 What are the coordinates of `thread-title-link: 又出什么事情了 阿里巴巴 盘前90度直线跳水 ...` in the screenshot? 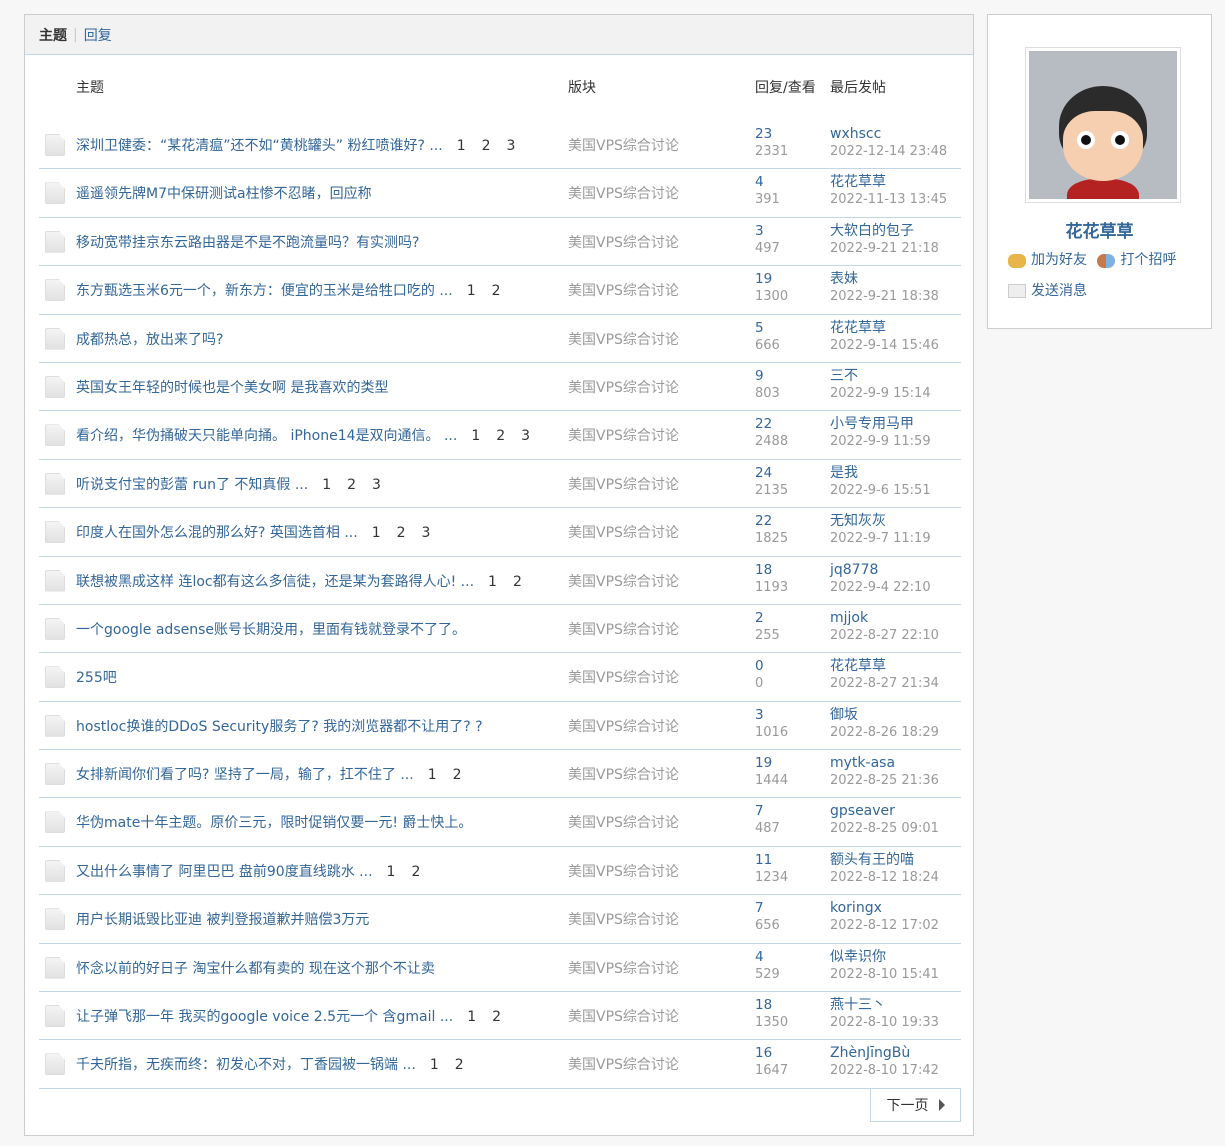 It's located at (224, 872).